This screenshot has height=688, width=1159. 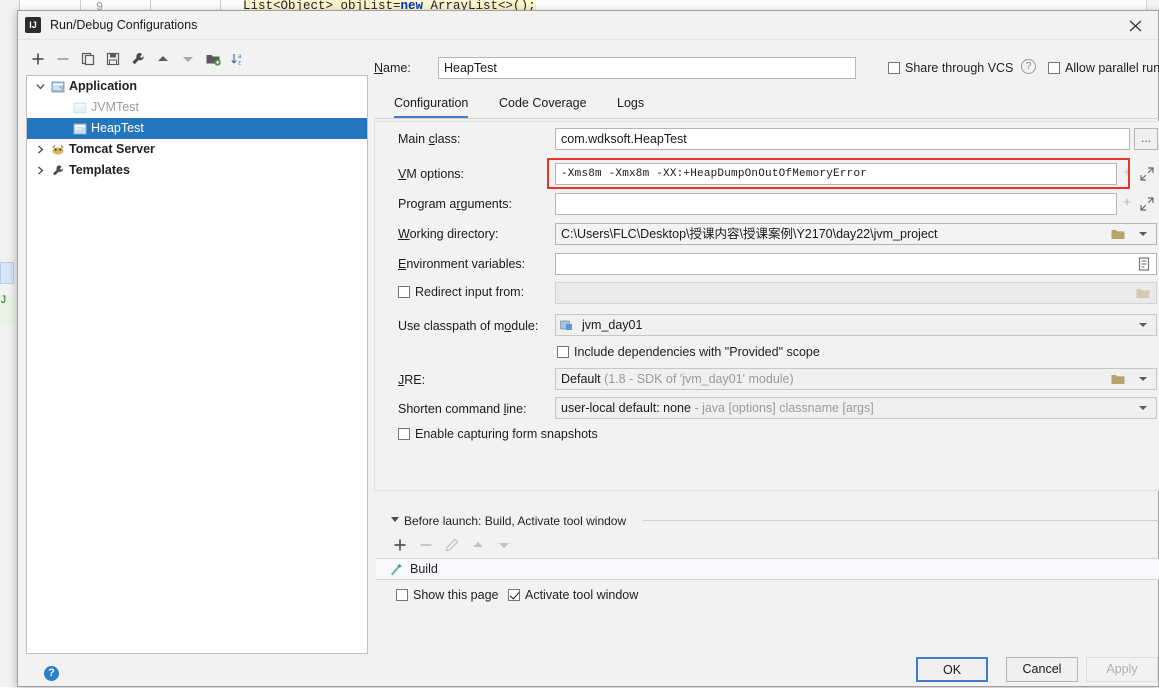 What do you see at coordinates (197, 107) in the screenshot?
I see `tree-item-jvmtest: JVMTest` at bounding box center [197, 107].